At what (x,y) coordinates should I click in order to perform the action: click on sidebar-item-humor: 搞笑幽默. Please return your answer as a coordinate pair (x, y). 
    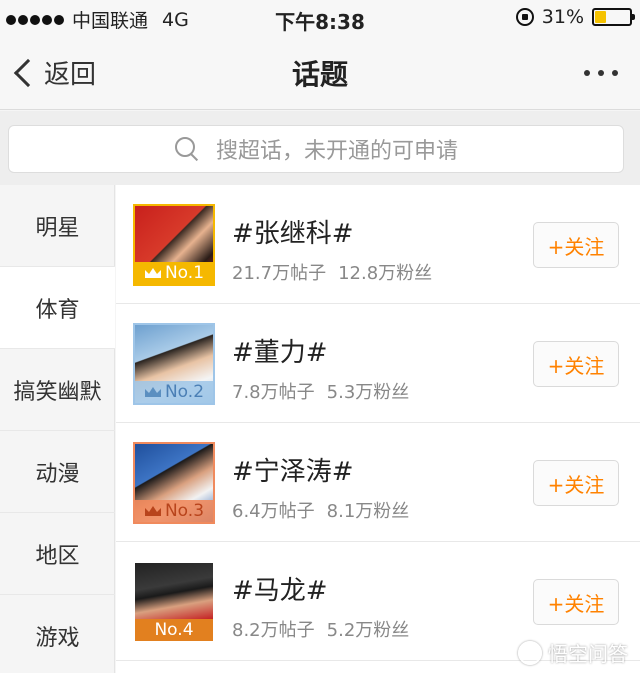
    Looking at the image, I should click on (57, 390).